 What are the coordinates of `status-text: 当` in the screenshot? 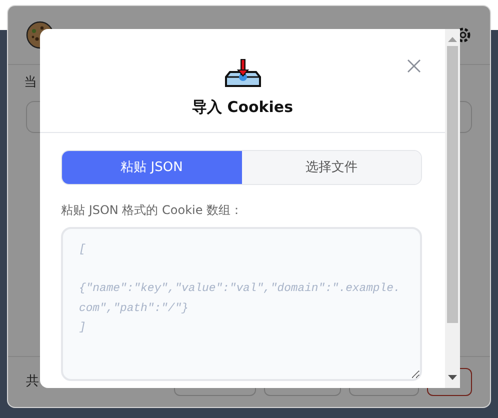 It's located at (30, 82).